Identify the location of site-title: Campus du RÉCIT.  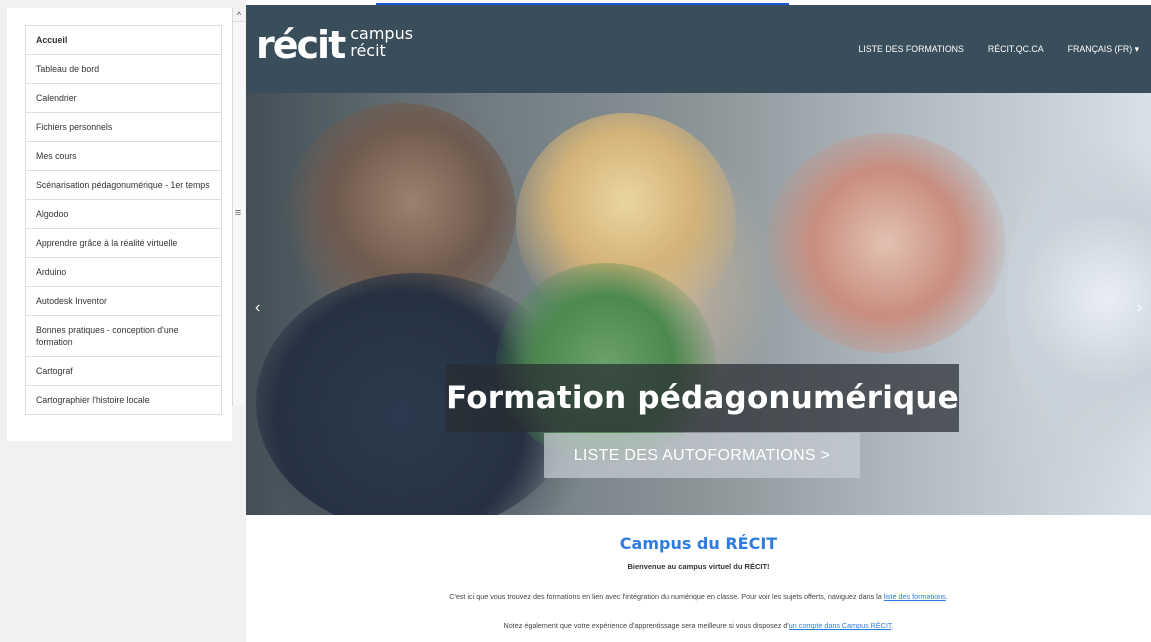
(698, 543).